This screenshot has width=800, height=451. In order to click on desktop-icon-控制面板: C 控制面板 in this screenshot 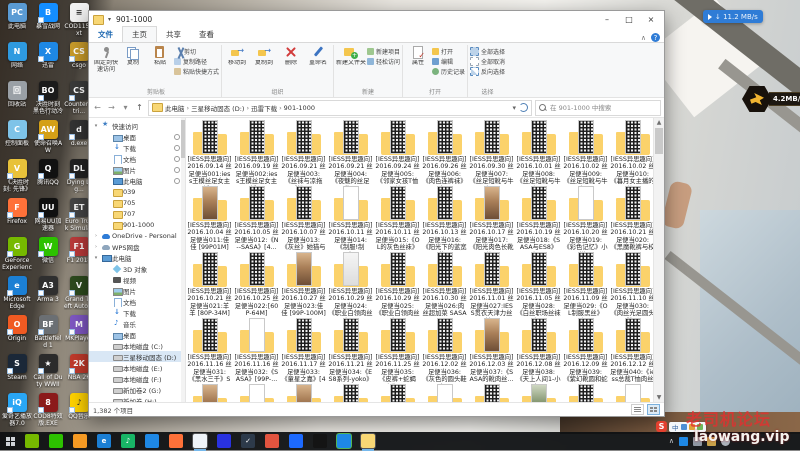, I will do `click(17, 139)`.